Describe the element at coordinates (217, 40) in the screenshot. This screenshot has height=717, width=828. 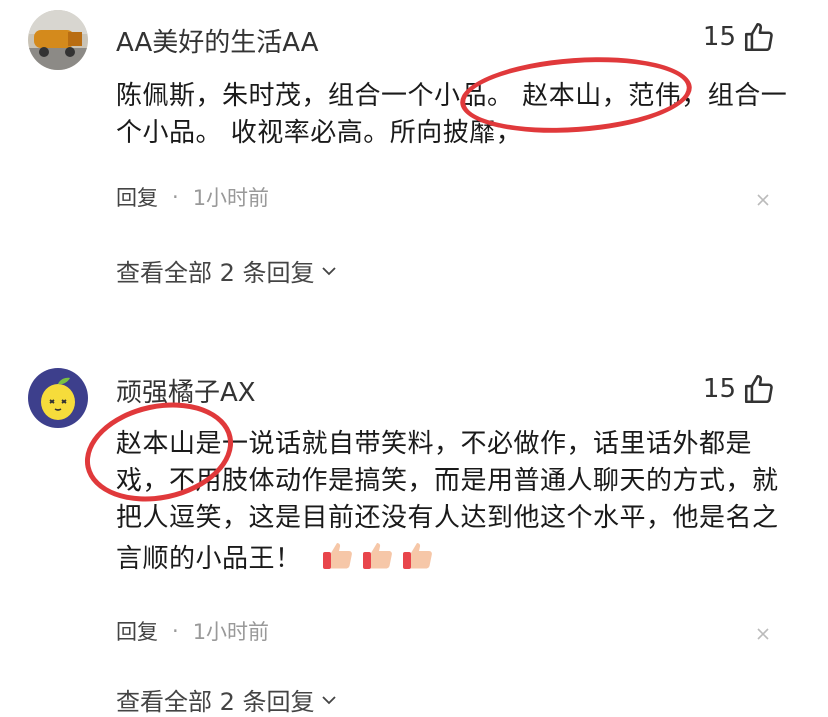
I see `username: AA美好的生活AA` at that location.